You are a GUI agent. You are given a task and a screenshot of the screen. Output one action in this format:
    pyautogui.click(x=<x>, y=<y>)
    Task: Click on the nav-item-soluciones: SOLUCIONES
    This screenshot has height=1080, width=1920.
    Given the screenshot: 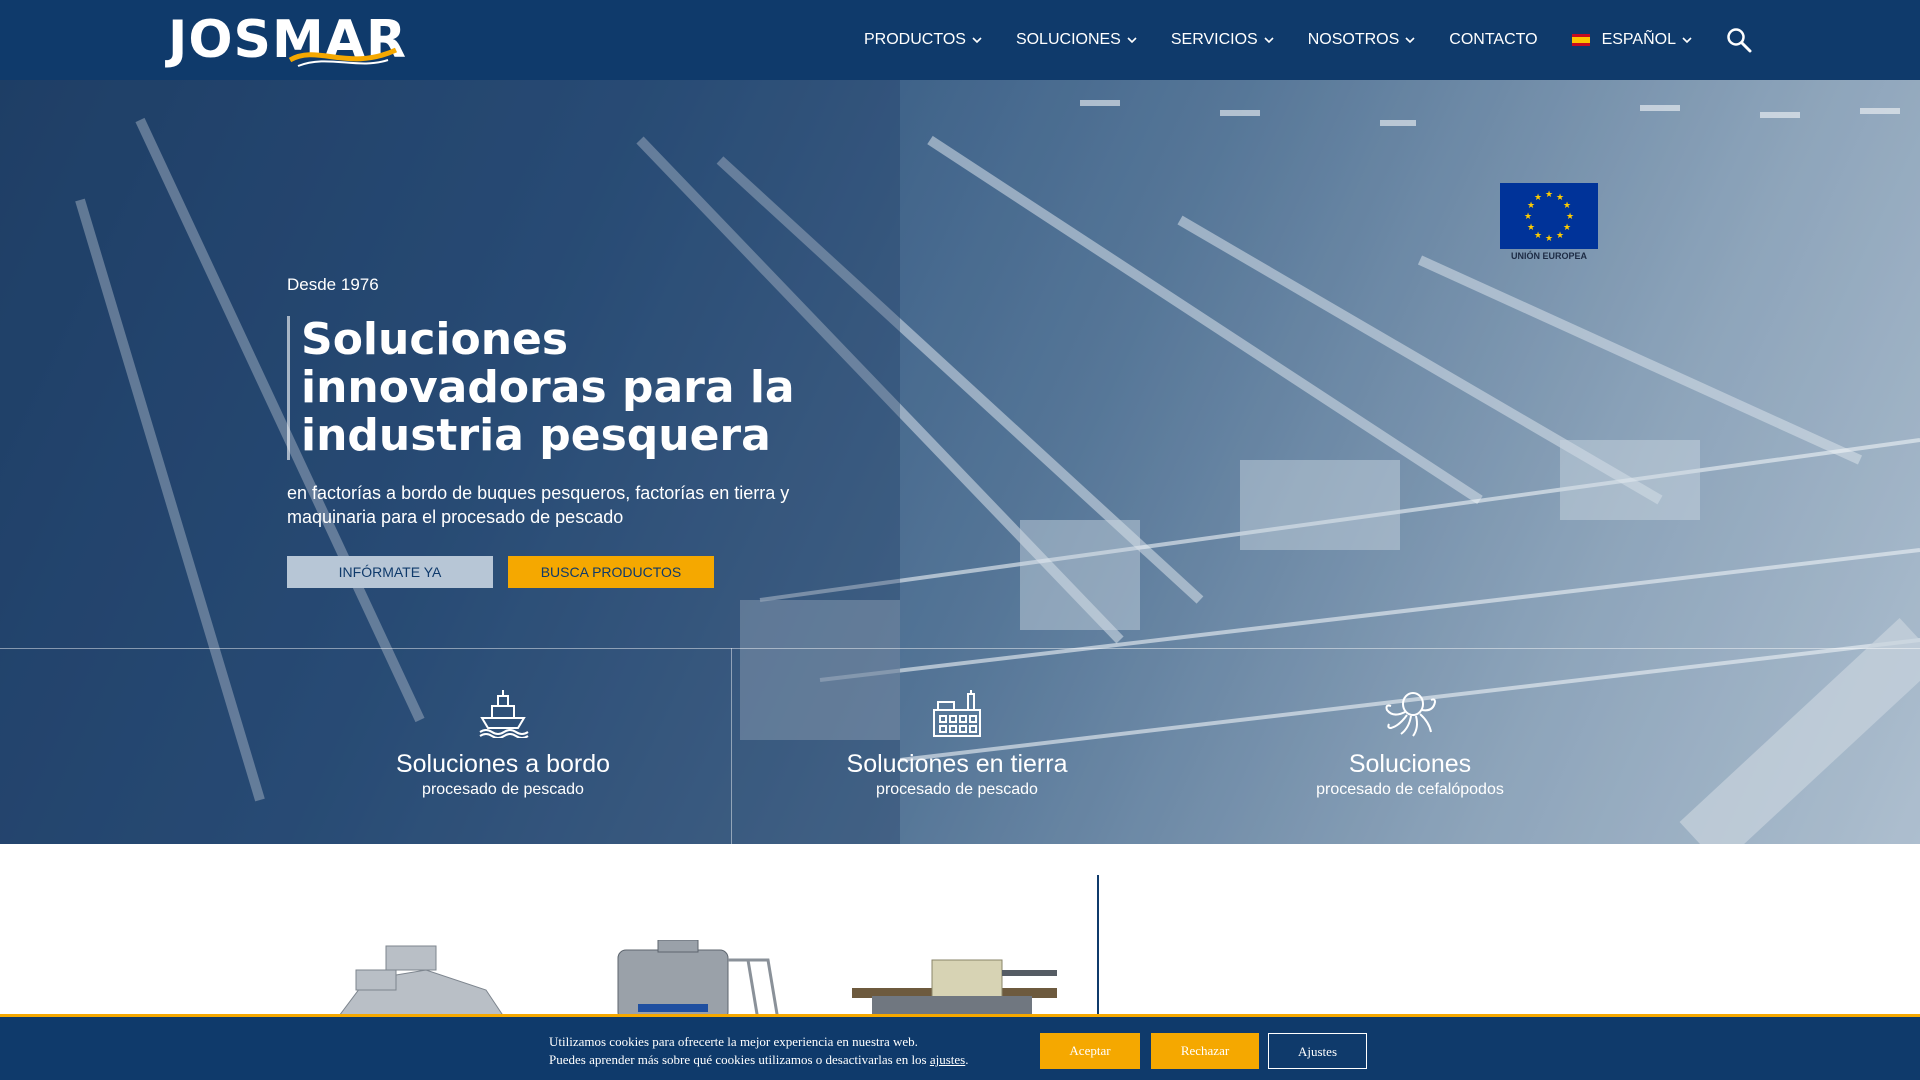 What is the action you would take?
    pyautogui.click(x=1076, y=40)
    